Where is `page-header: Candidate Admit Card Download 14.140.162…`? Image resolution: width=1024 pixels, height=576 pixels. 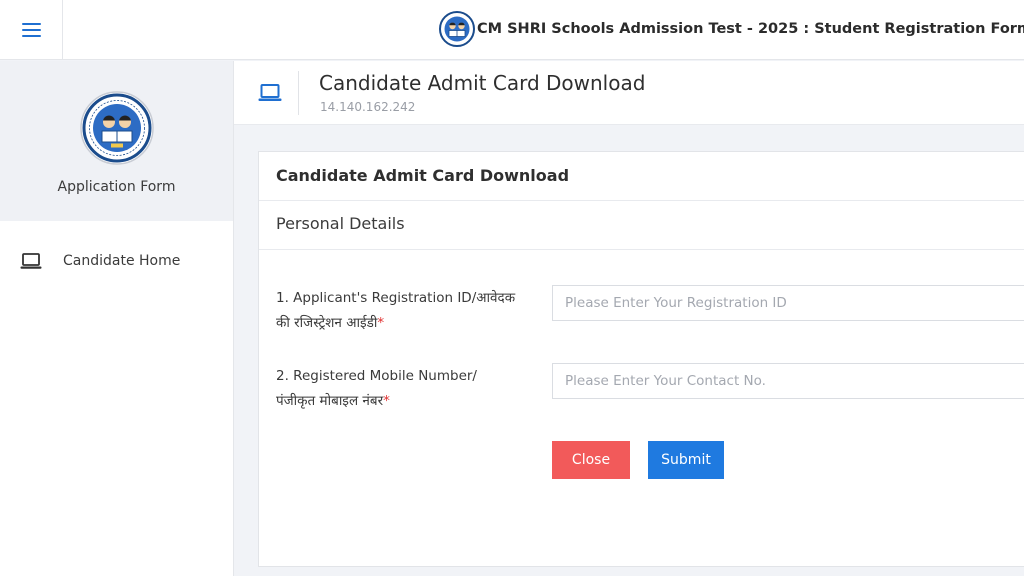 page-header: Candidate Admit Card Download 14.140.162… is located at coordinates (629, 93).